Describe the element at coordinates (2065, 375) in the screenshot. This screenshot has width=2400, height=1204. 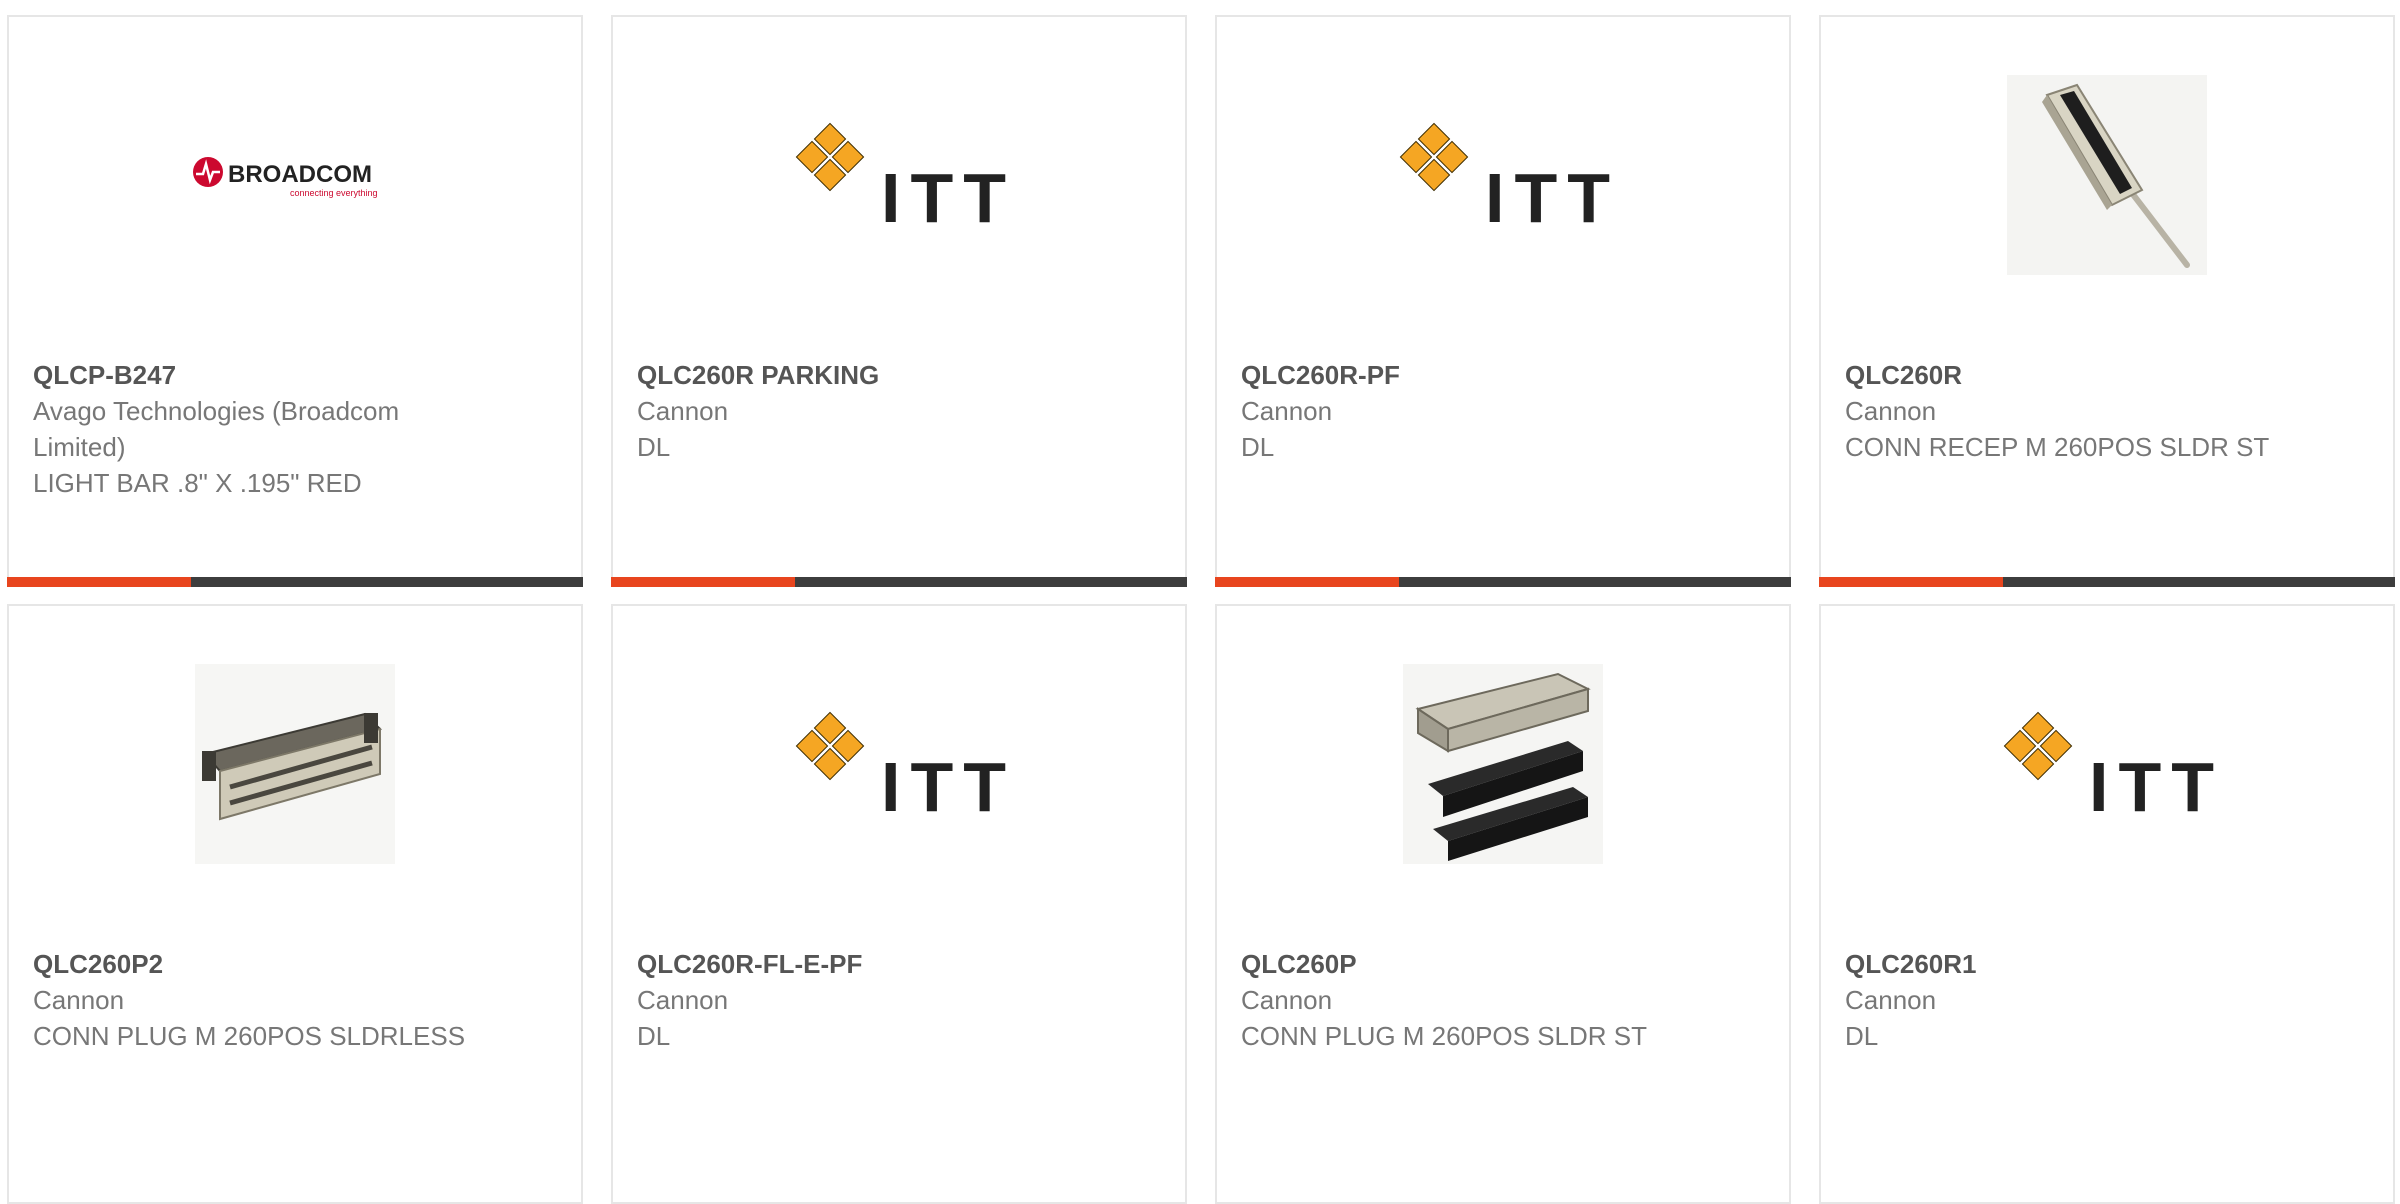
I see `part-number: QLC260R` at that location.